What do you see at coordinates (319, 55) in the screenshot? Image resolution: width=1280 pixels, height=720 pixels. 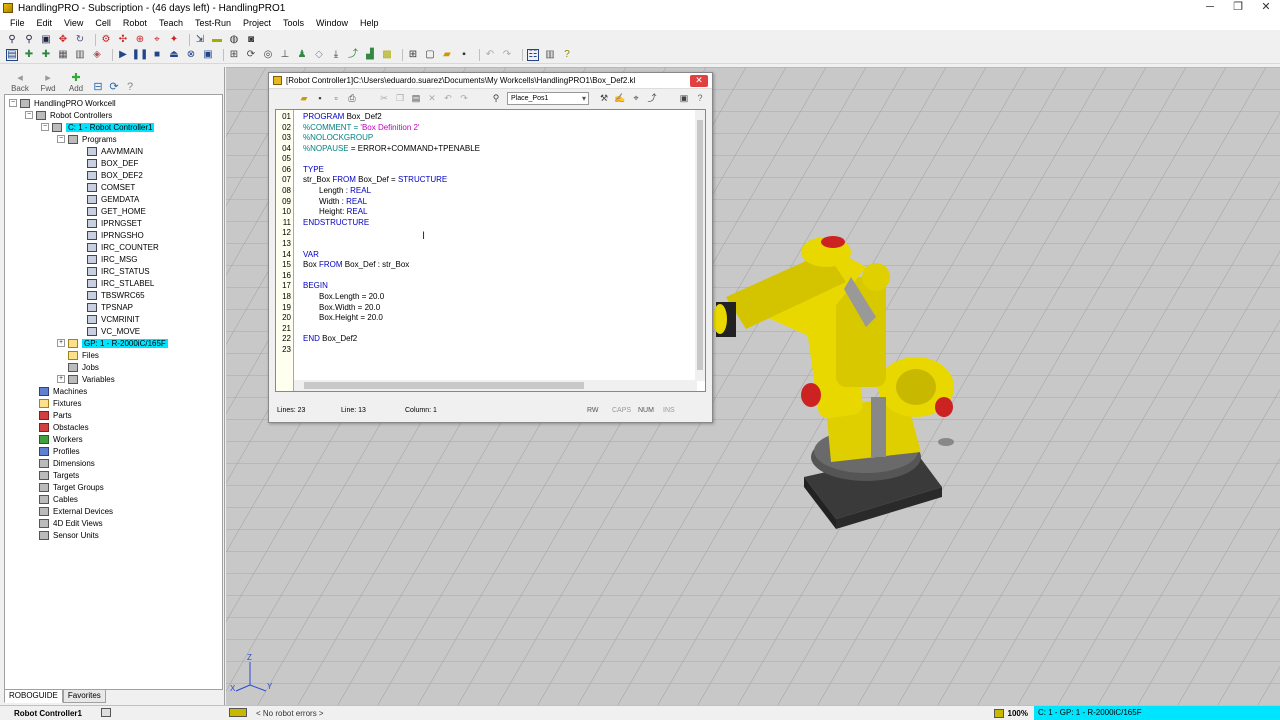 I see `eraser-icon: ◇` at bounding box center [319, 55].